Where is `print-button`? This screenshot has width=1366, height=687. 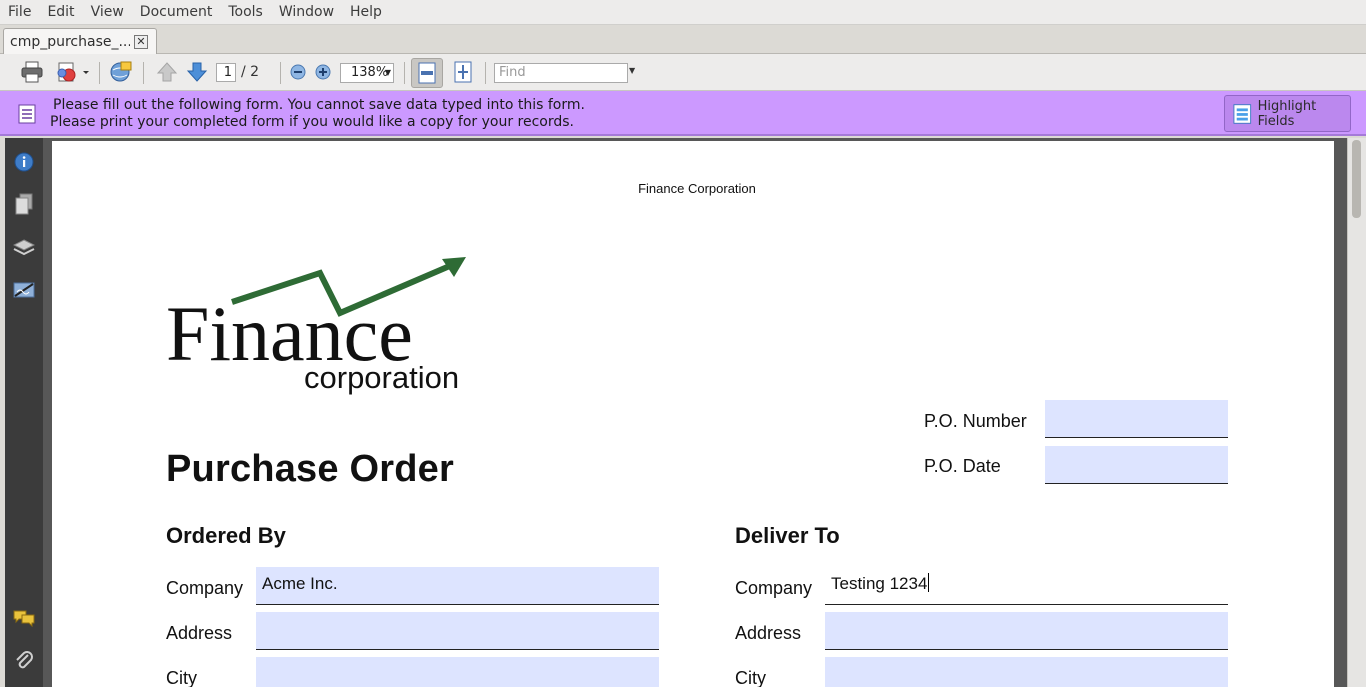 print-button is located at coordinates (32, 72).